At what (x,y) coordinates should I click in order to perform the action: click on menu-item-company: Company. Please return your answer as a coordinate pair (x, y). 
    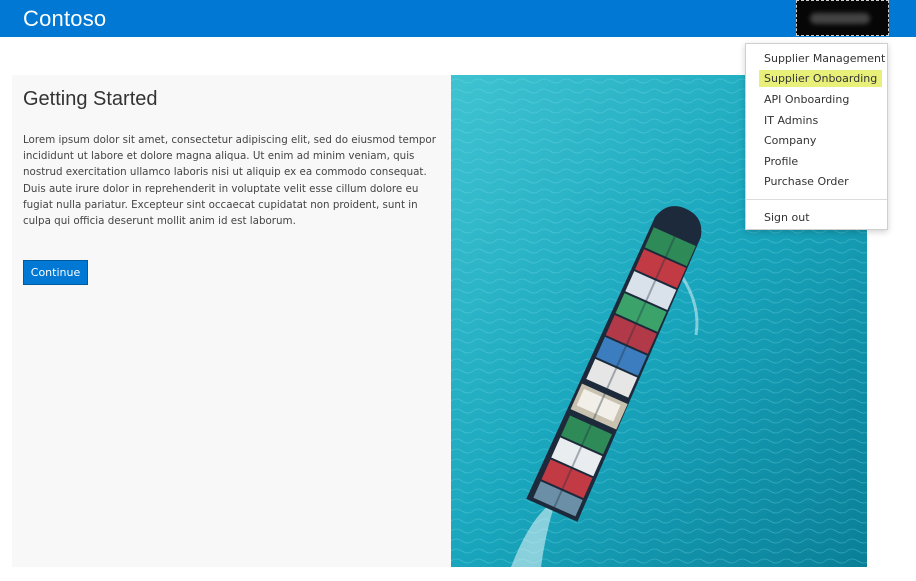
    Looking at the image, I should click on (790, 140).